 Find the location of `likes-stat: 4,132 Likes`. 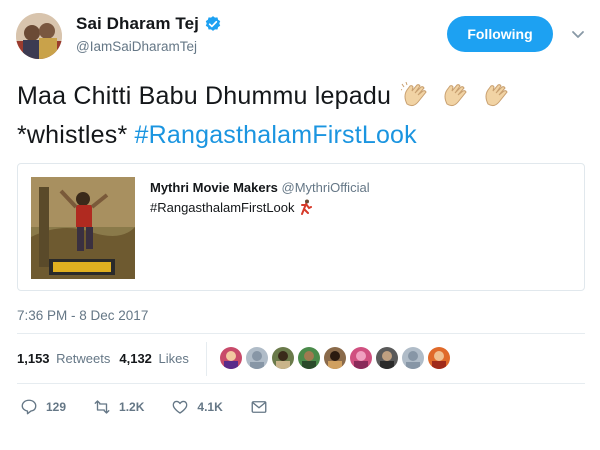

likes-stat: 4,132 Likes is located at coordinates (154, 358).